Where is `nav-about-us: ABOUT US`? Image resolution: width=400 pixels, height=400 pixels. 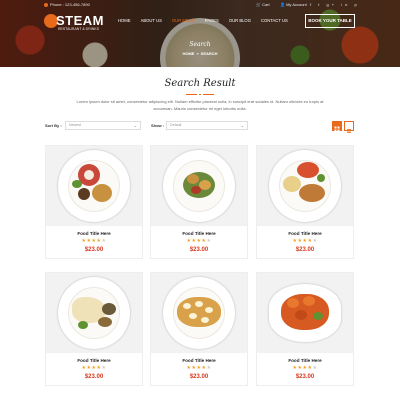
nav-about-us: ABOUT US is located at coordinates (151, 22).